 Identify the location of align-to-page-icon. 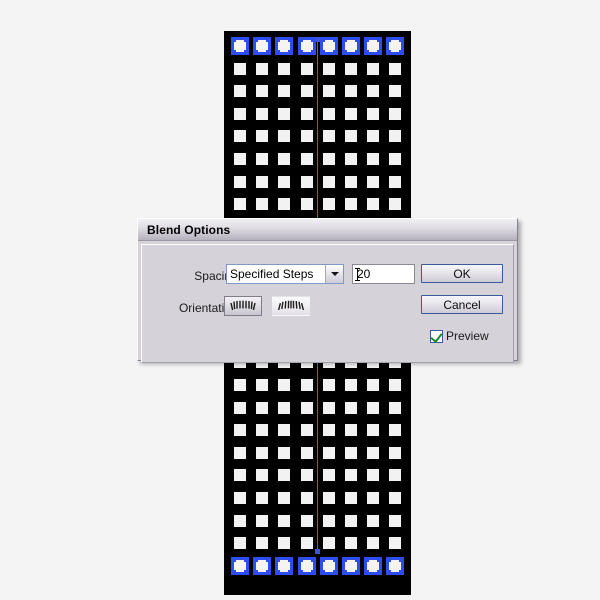
(291, 305).